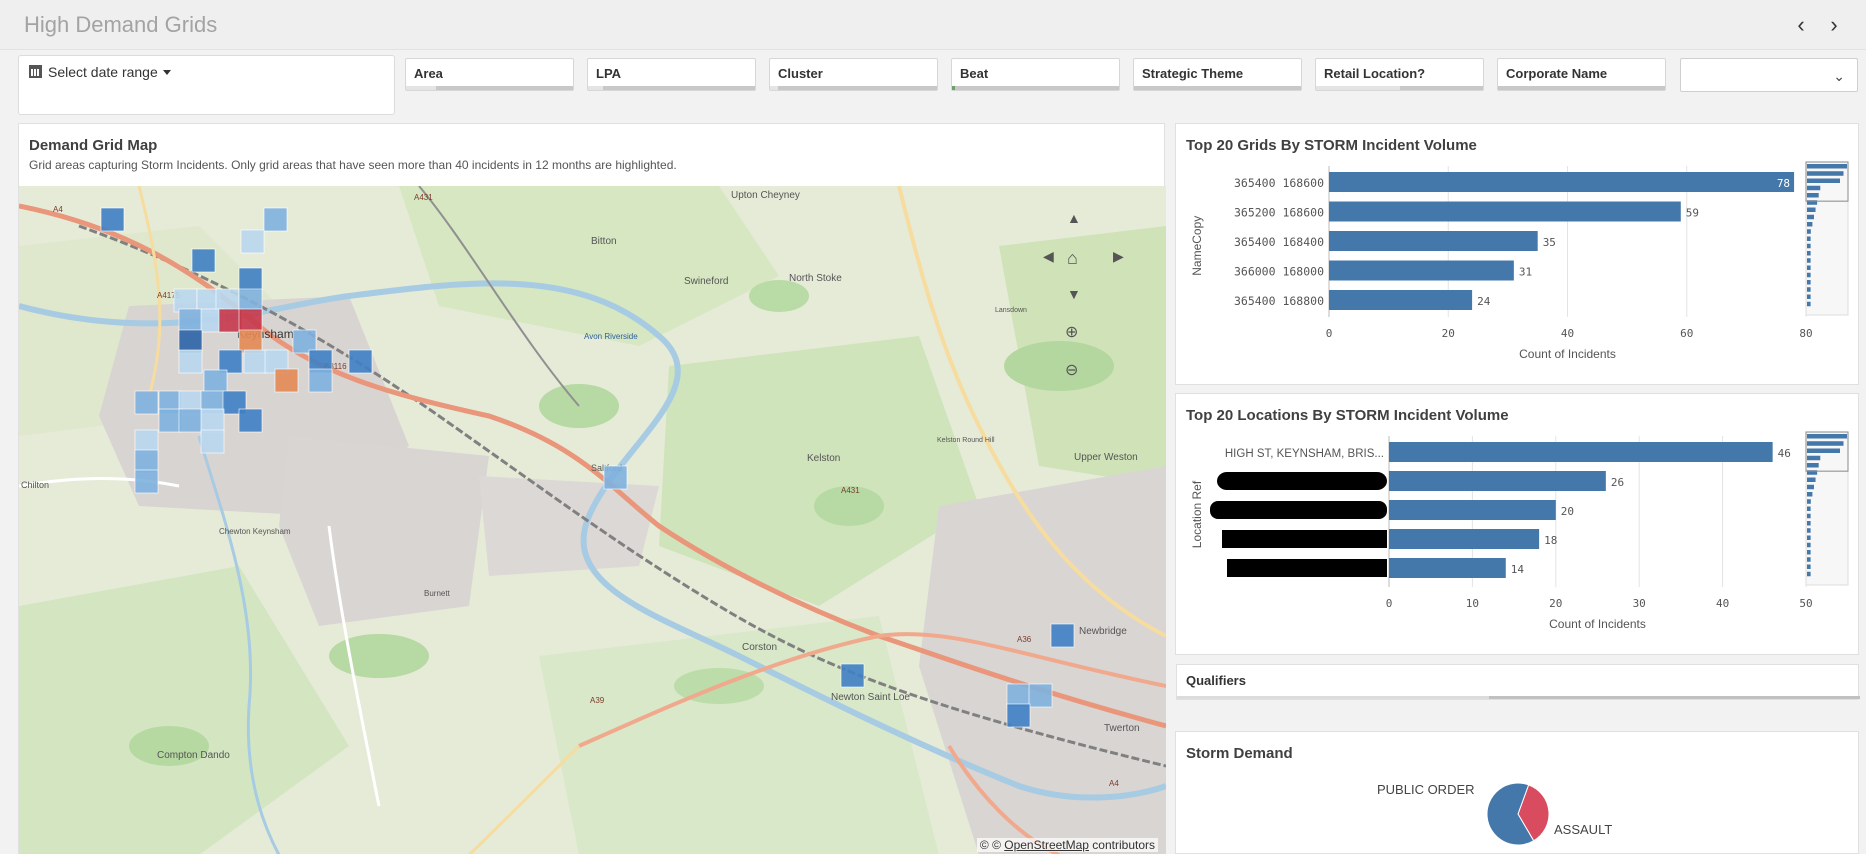 The image size is (1866, 854). What do you see at coordinates (1518, 682) in the screenshot?
I see `qualifiers-filter: Qualifiers` at bounding box center [1518, 682].